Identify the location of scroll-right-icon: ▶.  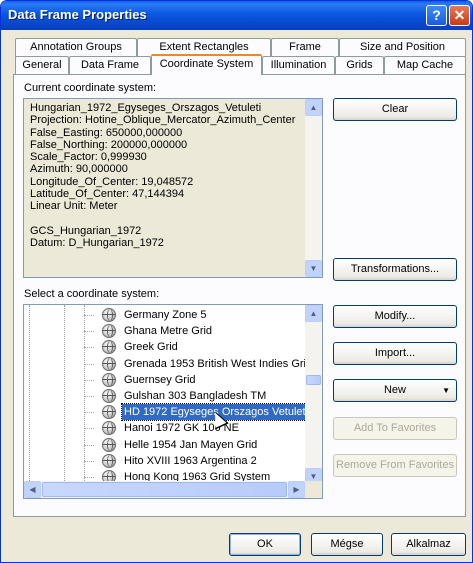
(296, 489).